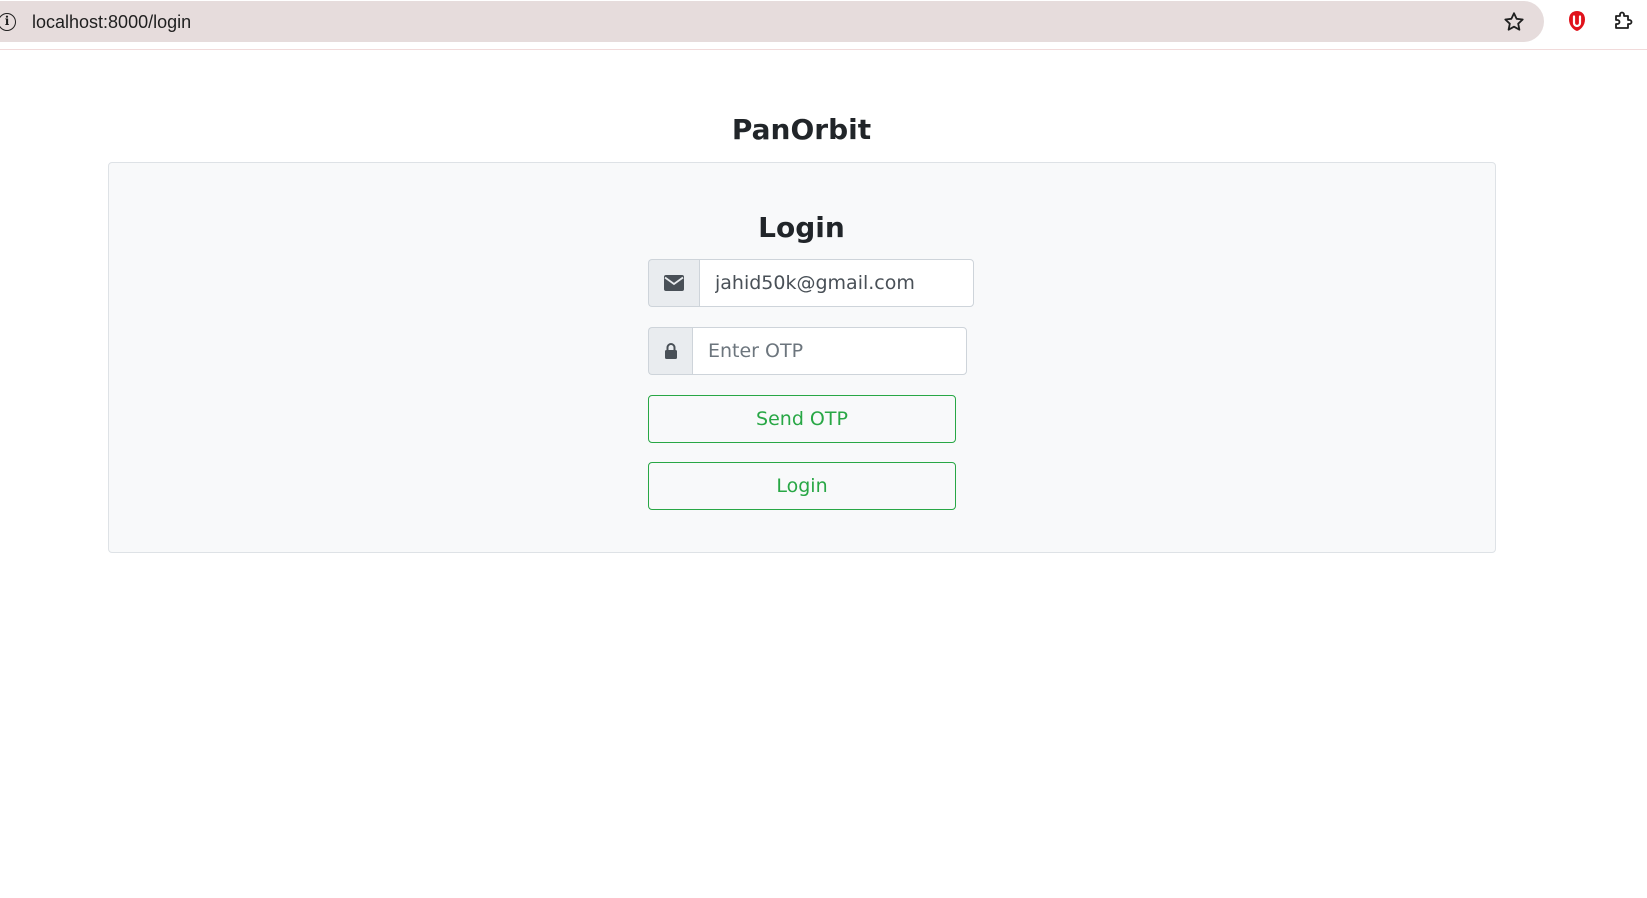 The image size is (1647, 898). Describe the element at coordinates (111, 22) in the screenshot. I see `url-text: localhost:8000/login` at that location.